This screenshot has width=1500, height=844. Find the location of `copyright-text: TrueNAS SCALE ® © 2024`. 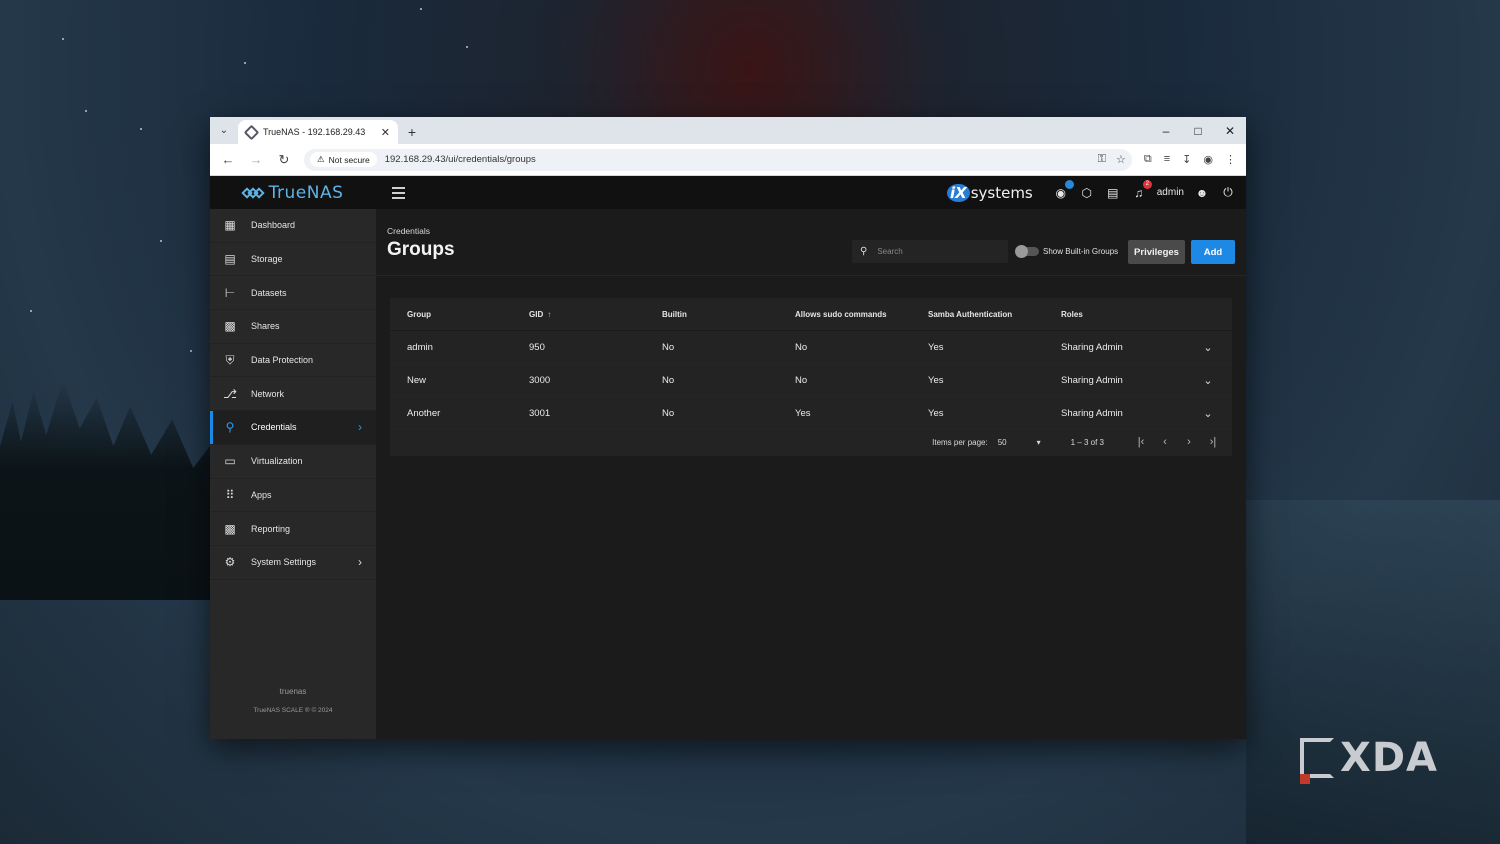

copyright-text: TrueNAS SCALE ® © 2024 is located at coordinates (293, 710).